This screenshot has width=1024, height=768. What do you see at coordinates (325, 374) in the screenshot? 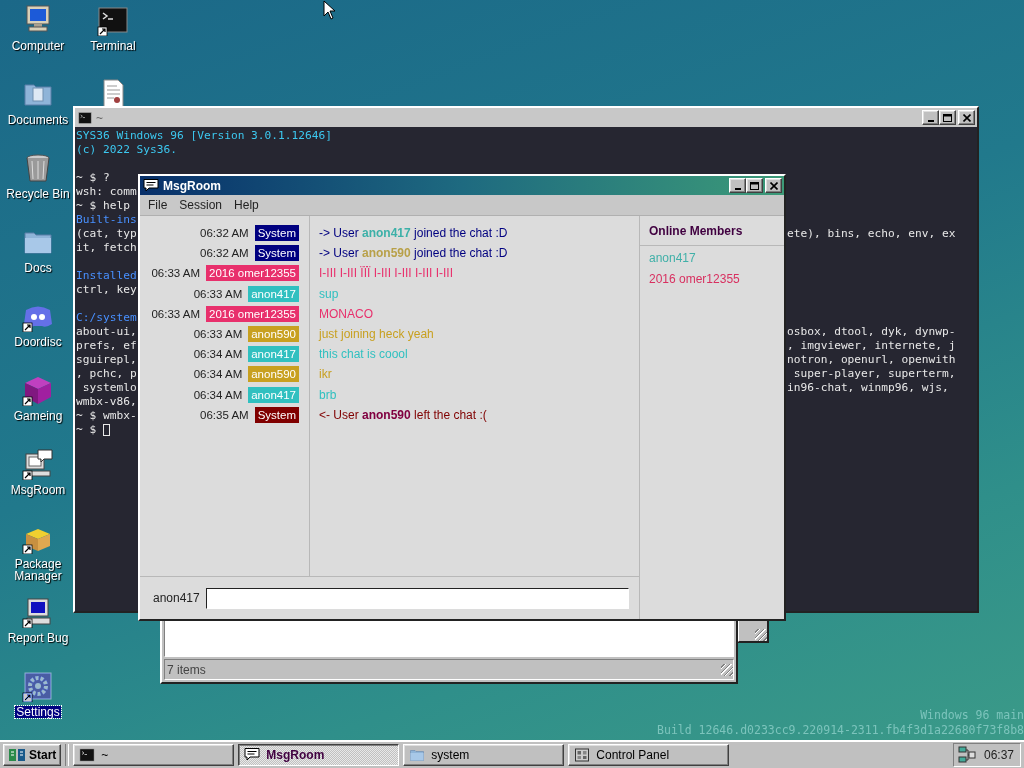
I see `message-text: ikr` at bounding box center [325, 374].